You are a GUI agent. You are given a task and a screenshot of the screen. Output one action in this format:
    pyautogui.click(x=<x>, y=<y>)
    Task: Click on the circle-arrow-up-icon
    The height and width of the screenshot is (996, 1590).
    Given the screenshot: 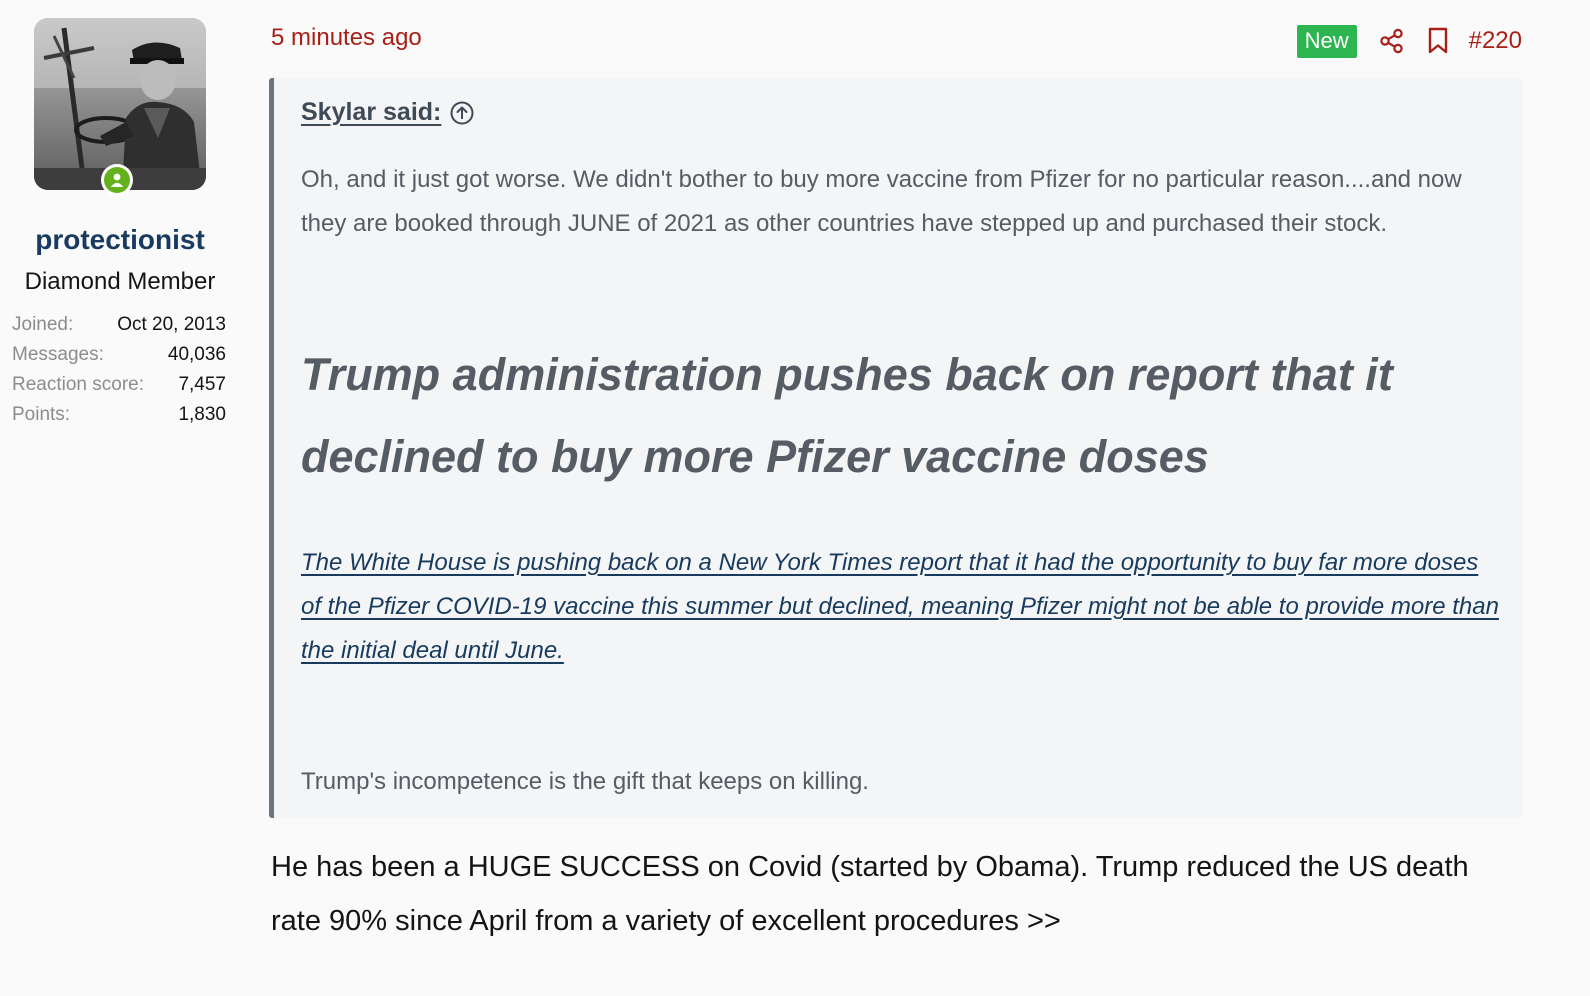 What is the action you would take?
    pyautogui.click(x=462, y=113)
    